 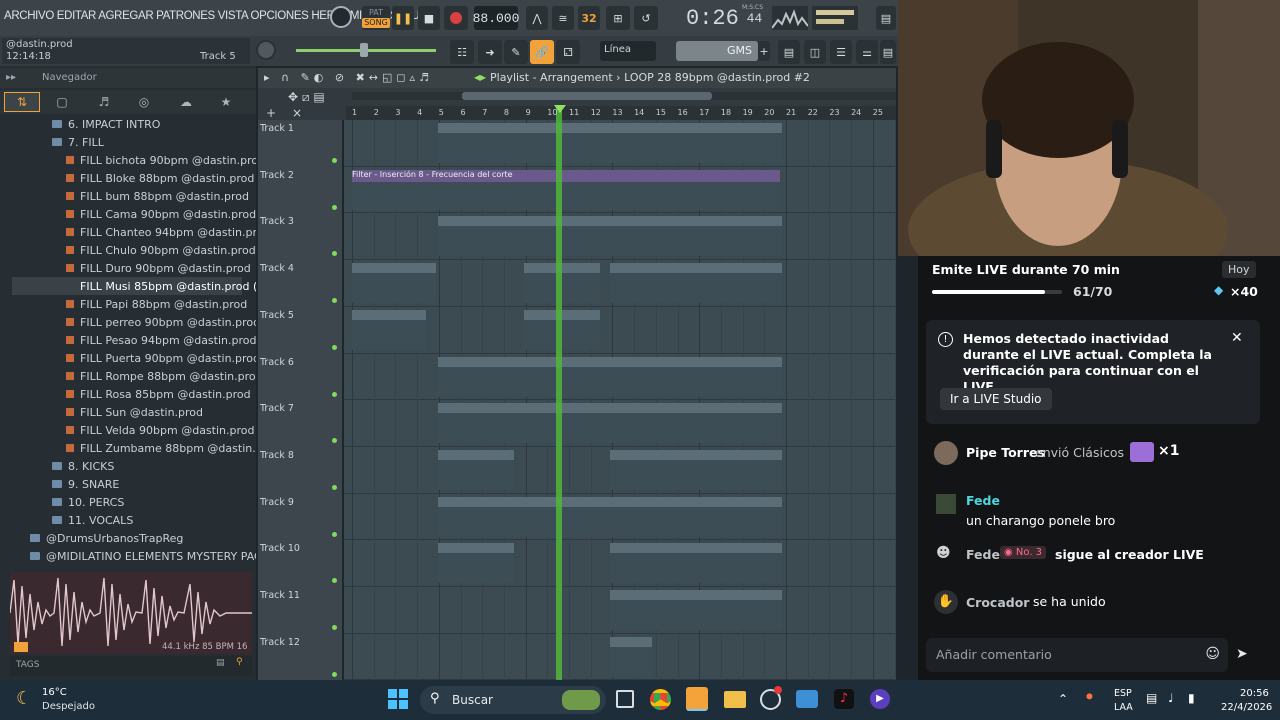 I want to click on track-name: Track 2, so click(x=277, y=175).